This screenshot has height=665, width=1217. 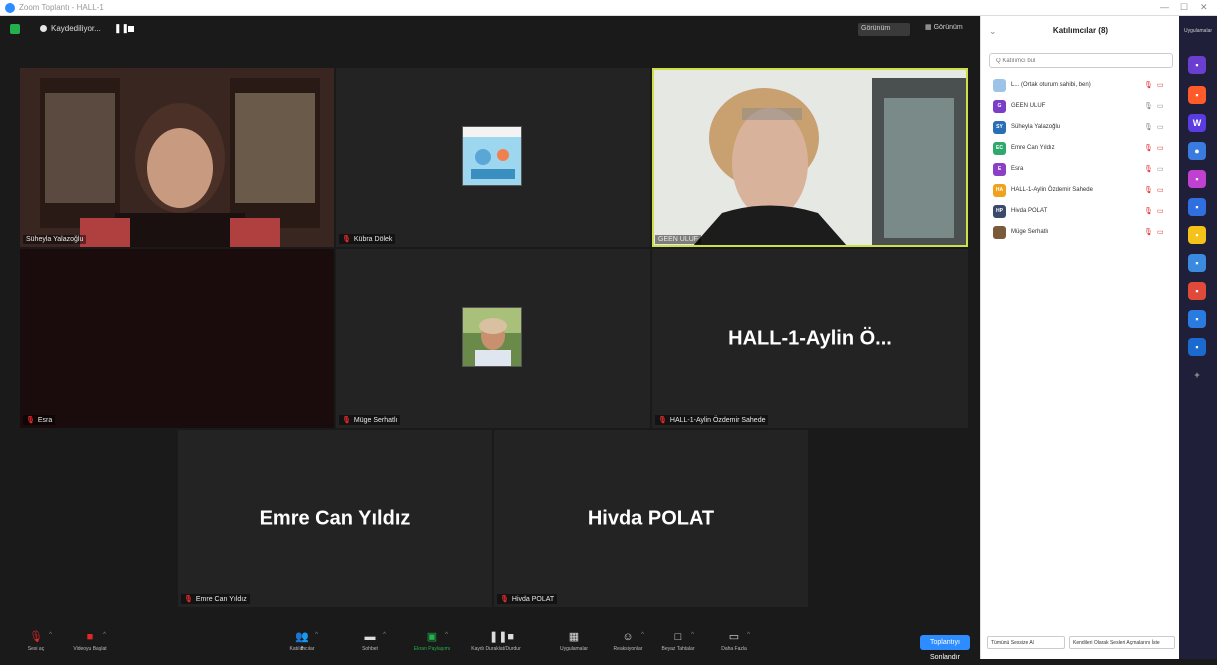 I want to click on maximize-icon: ☐, so click(x=1184, y=7).